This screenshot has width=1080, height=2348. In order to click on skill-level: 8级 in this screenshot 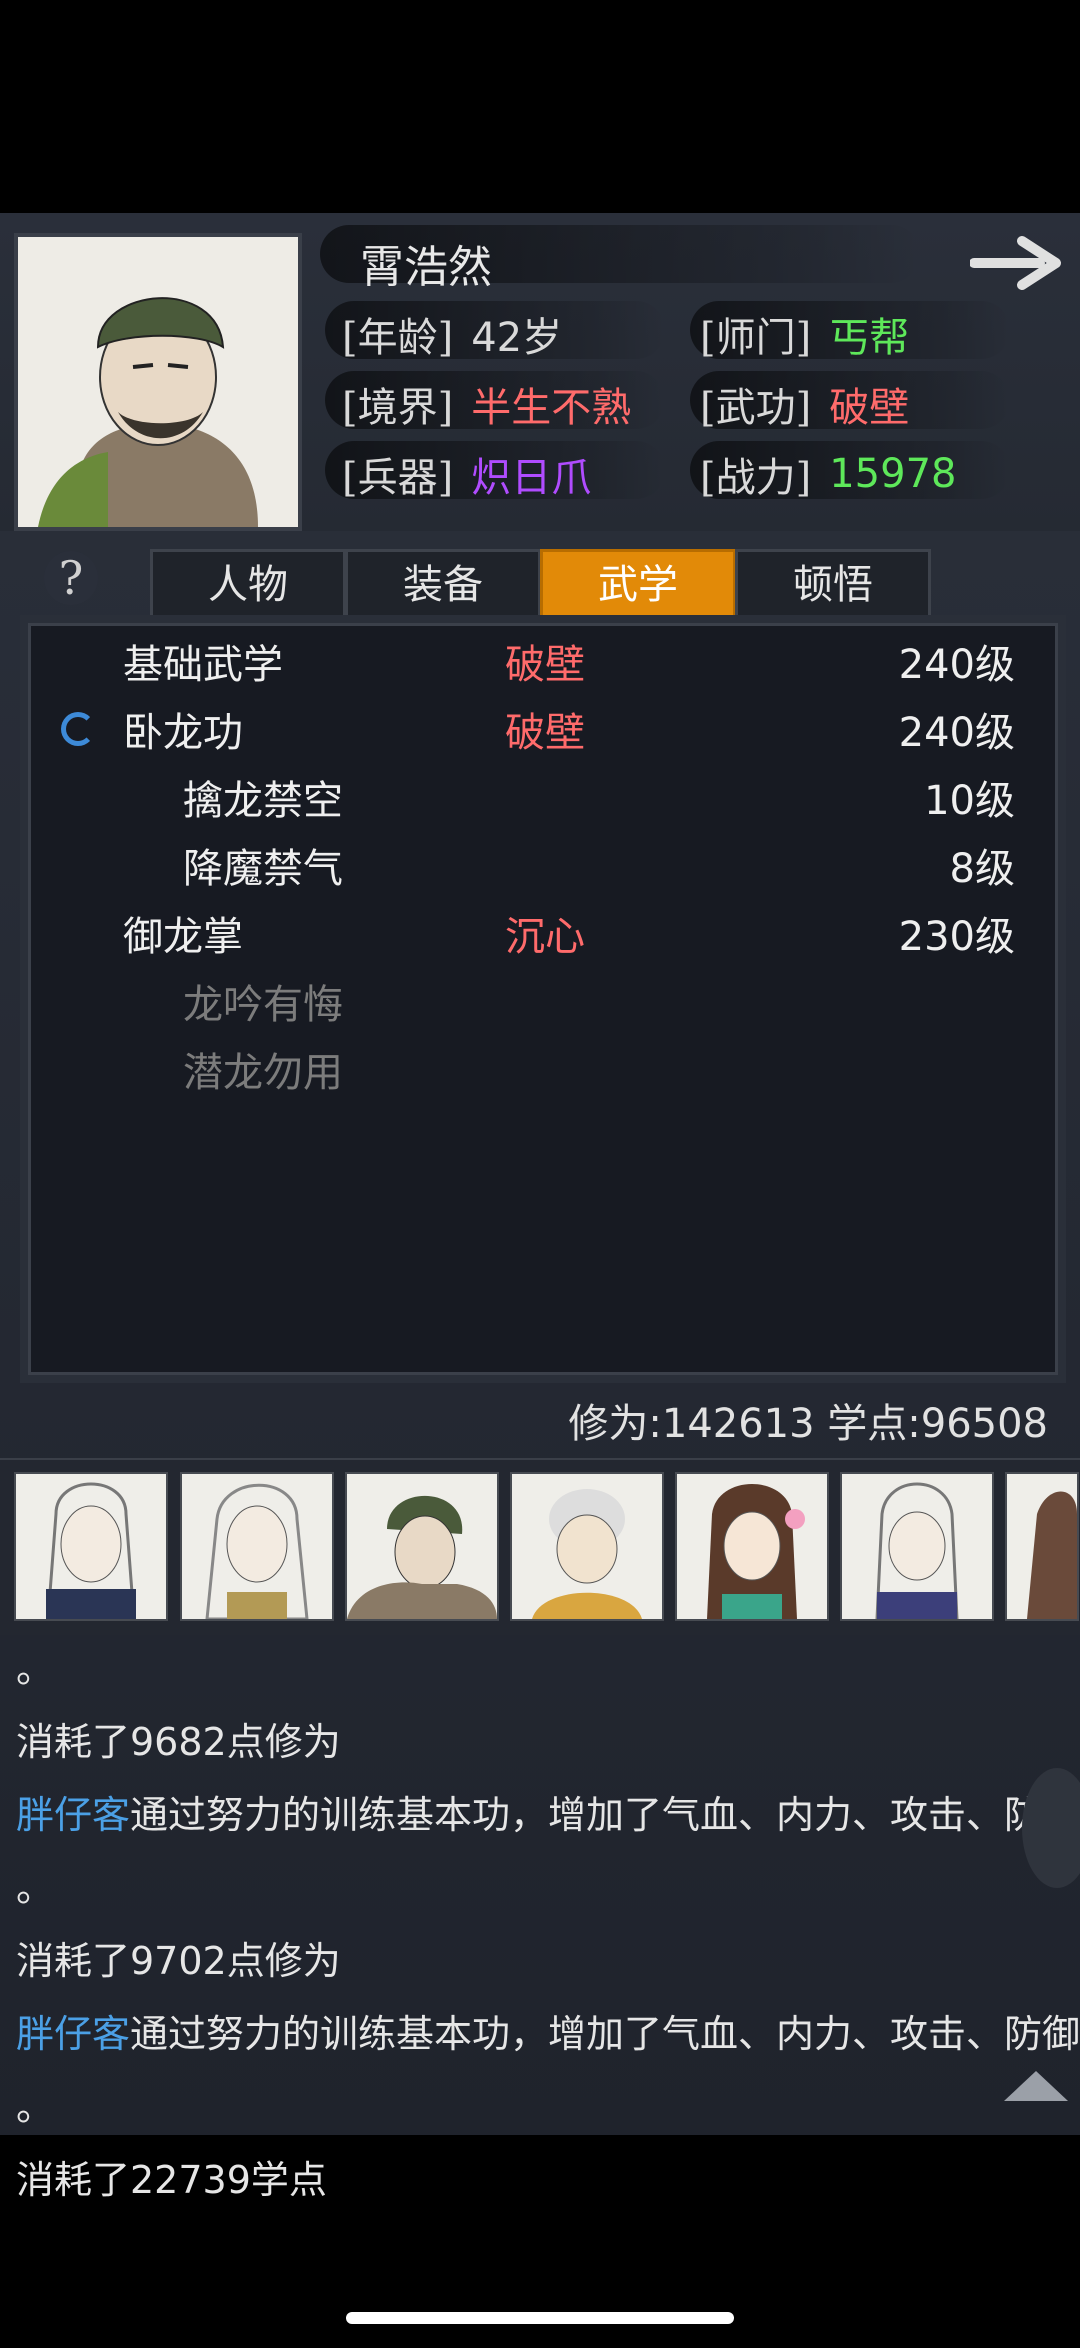, I will do `click(982, 869)`.